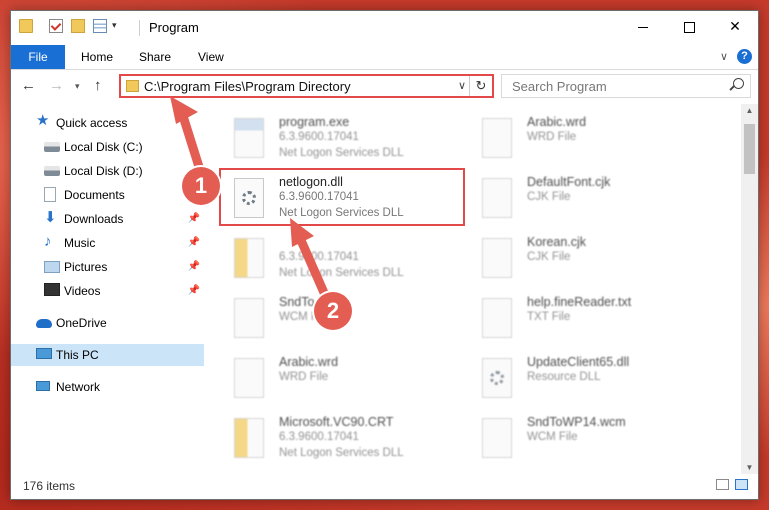  What do you see at coordinates (319, 257) in the screenshot?
I see `file-version: 6.3.9600.17041` at bounding box center [319, 257].